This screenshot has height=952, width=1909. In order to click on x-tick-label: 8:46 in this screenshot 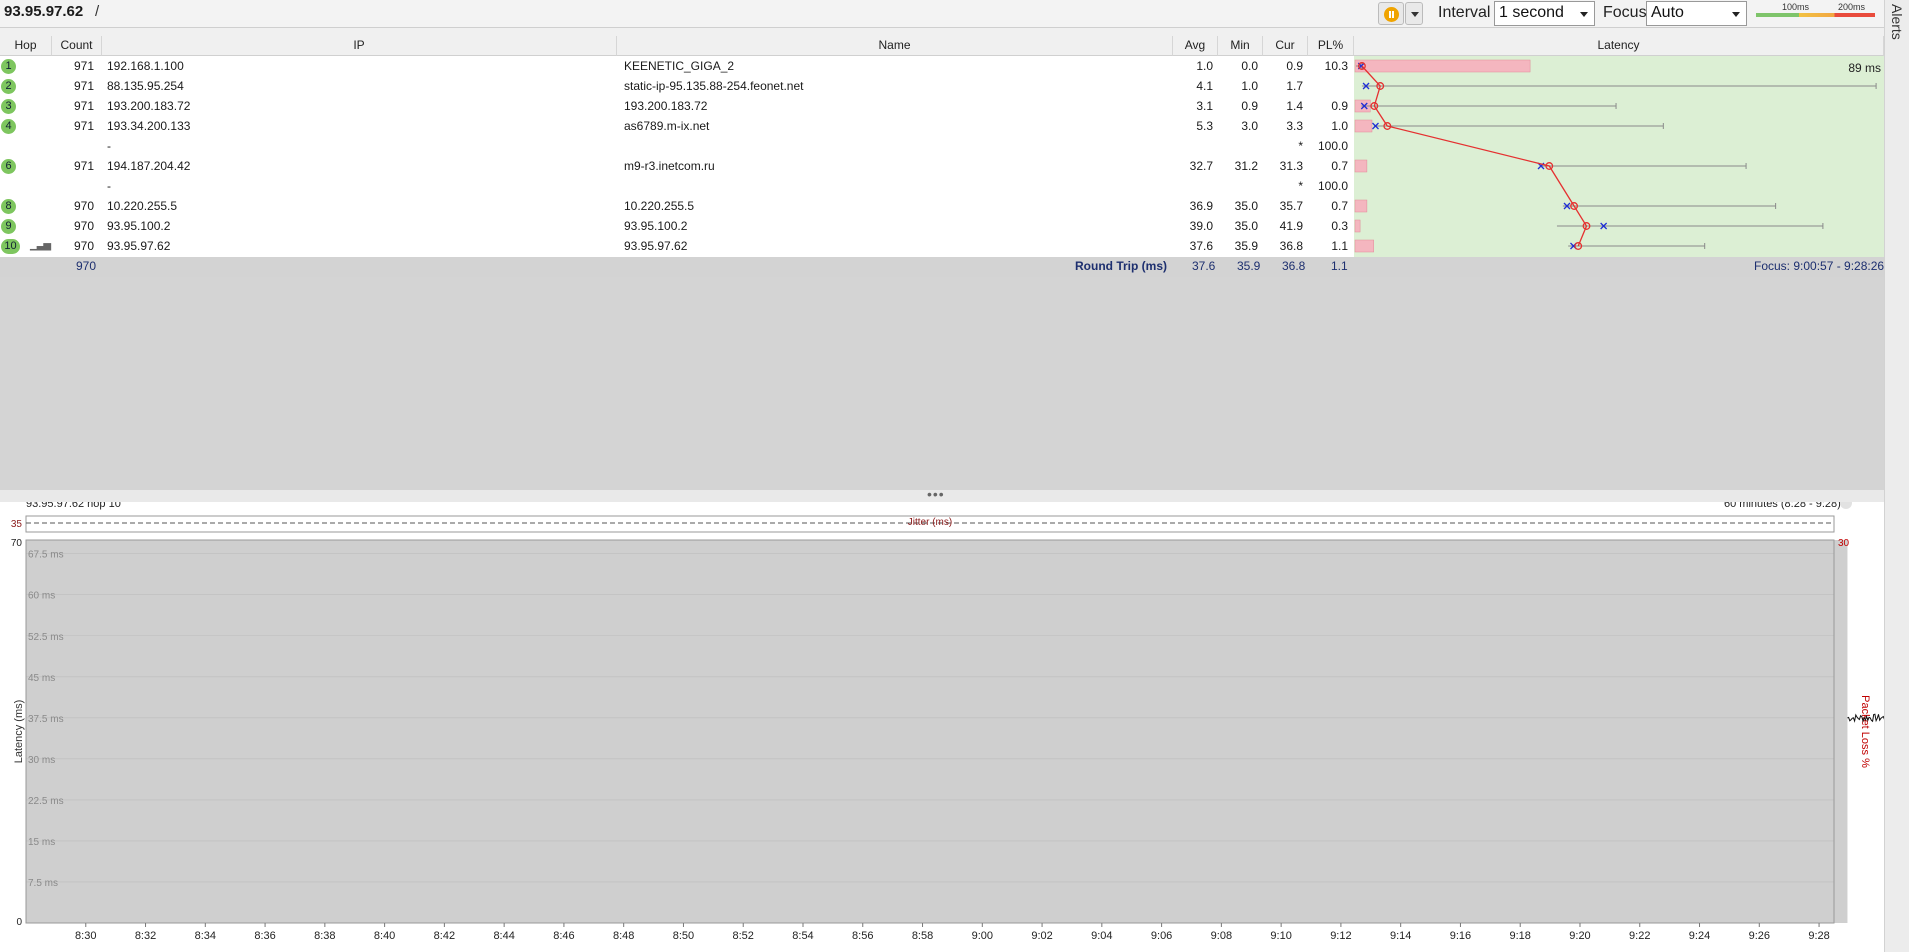, I will do `click(563, 936)`.